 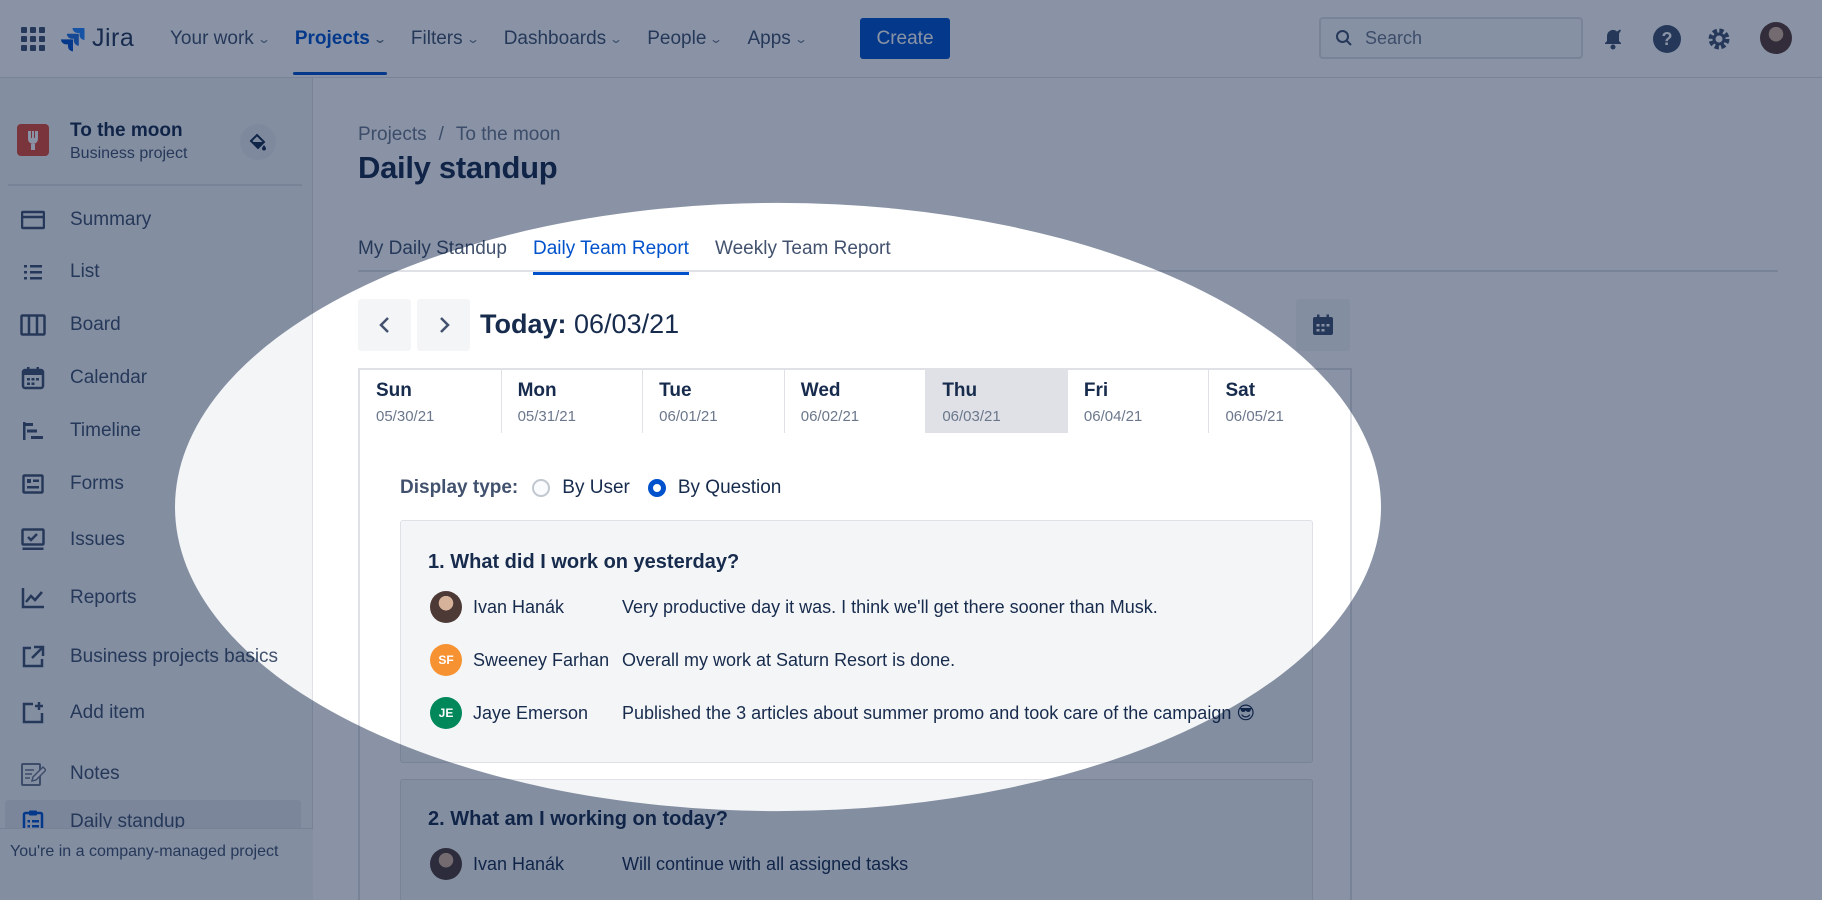 What do you see at coordinates (212, 38) in the screenshot?
I see `nav-label: Your work` at bounding box center [212, 38].